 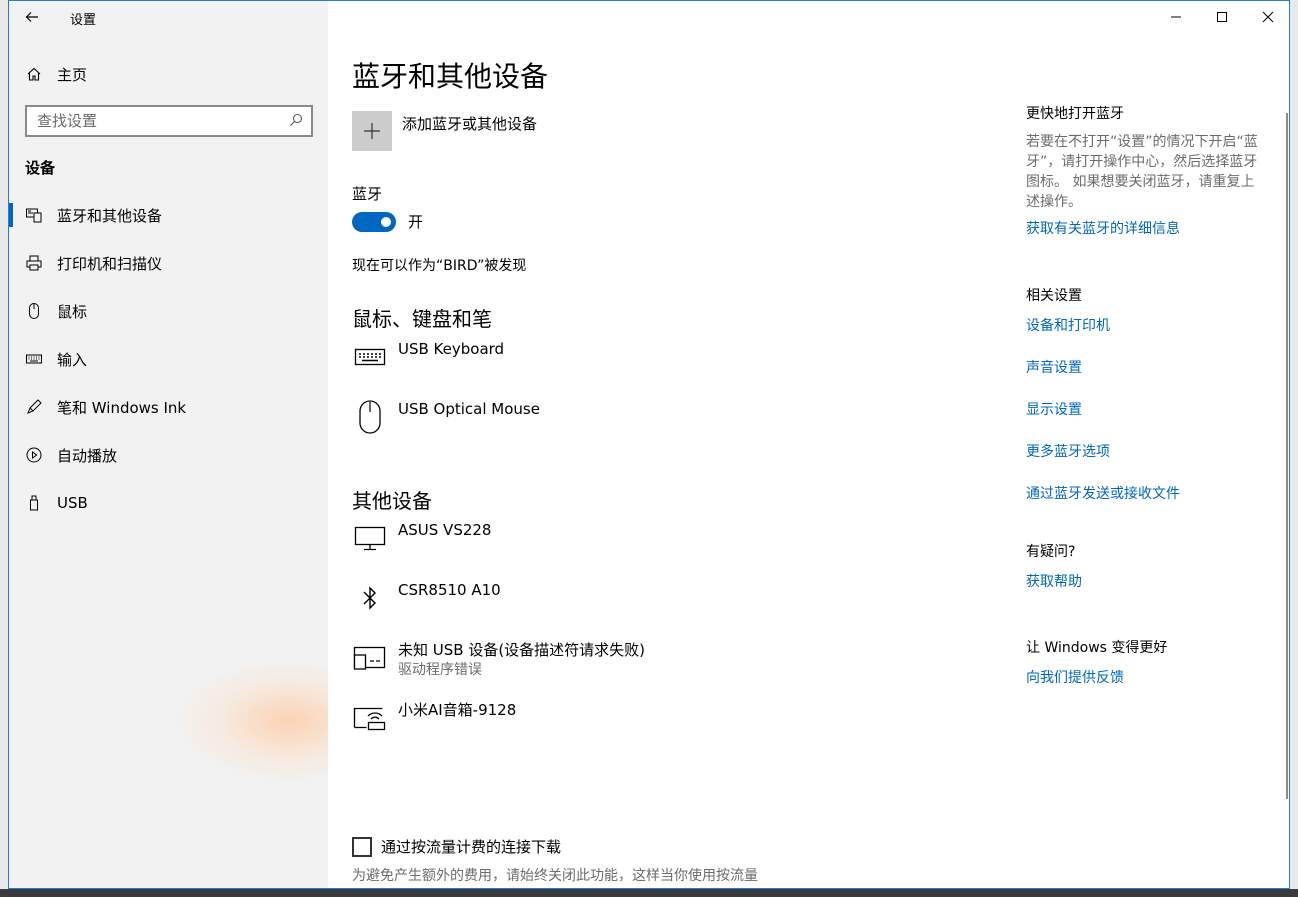 I want to click on search-icon, so click(x=296, y=120).